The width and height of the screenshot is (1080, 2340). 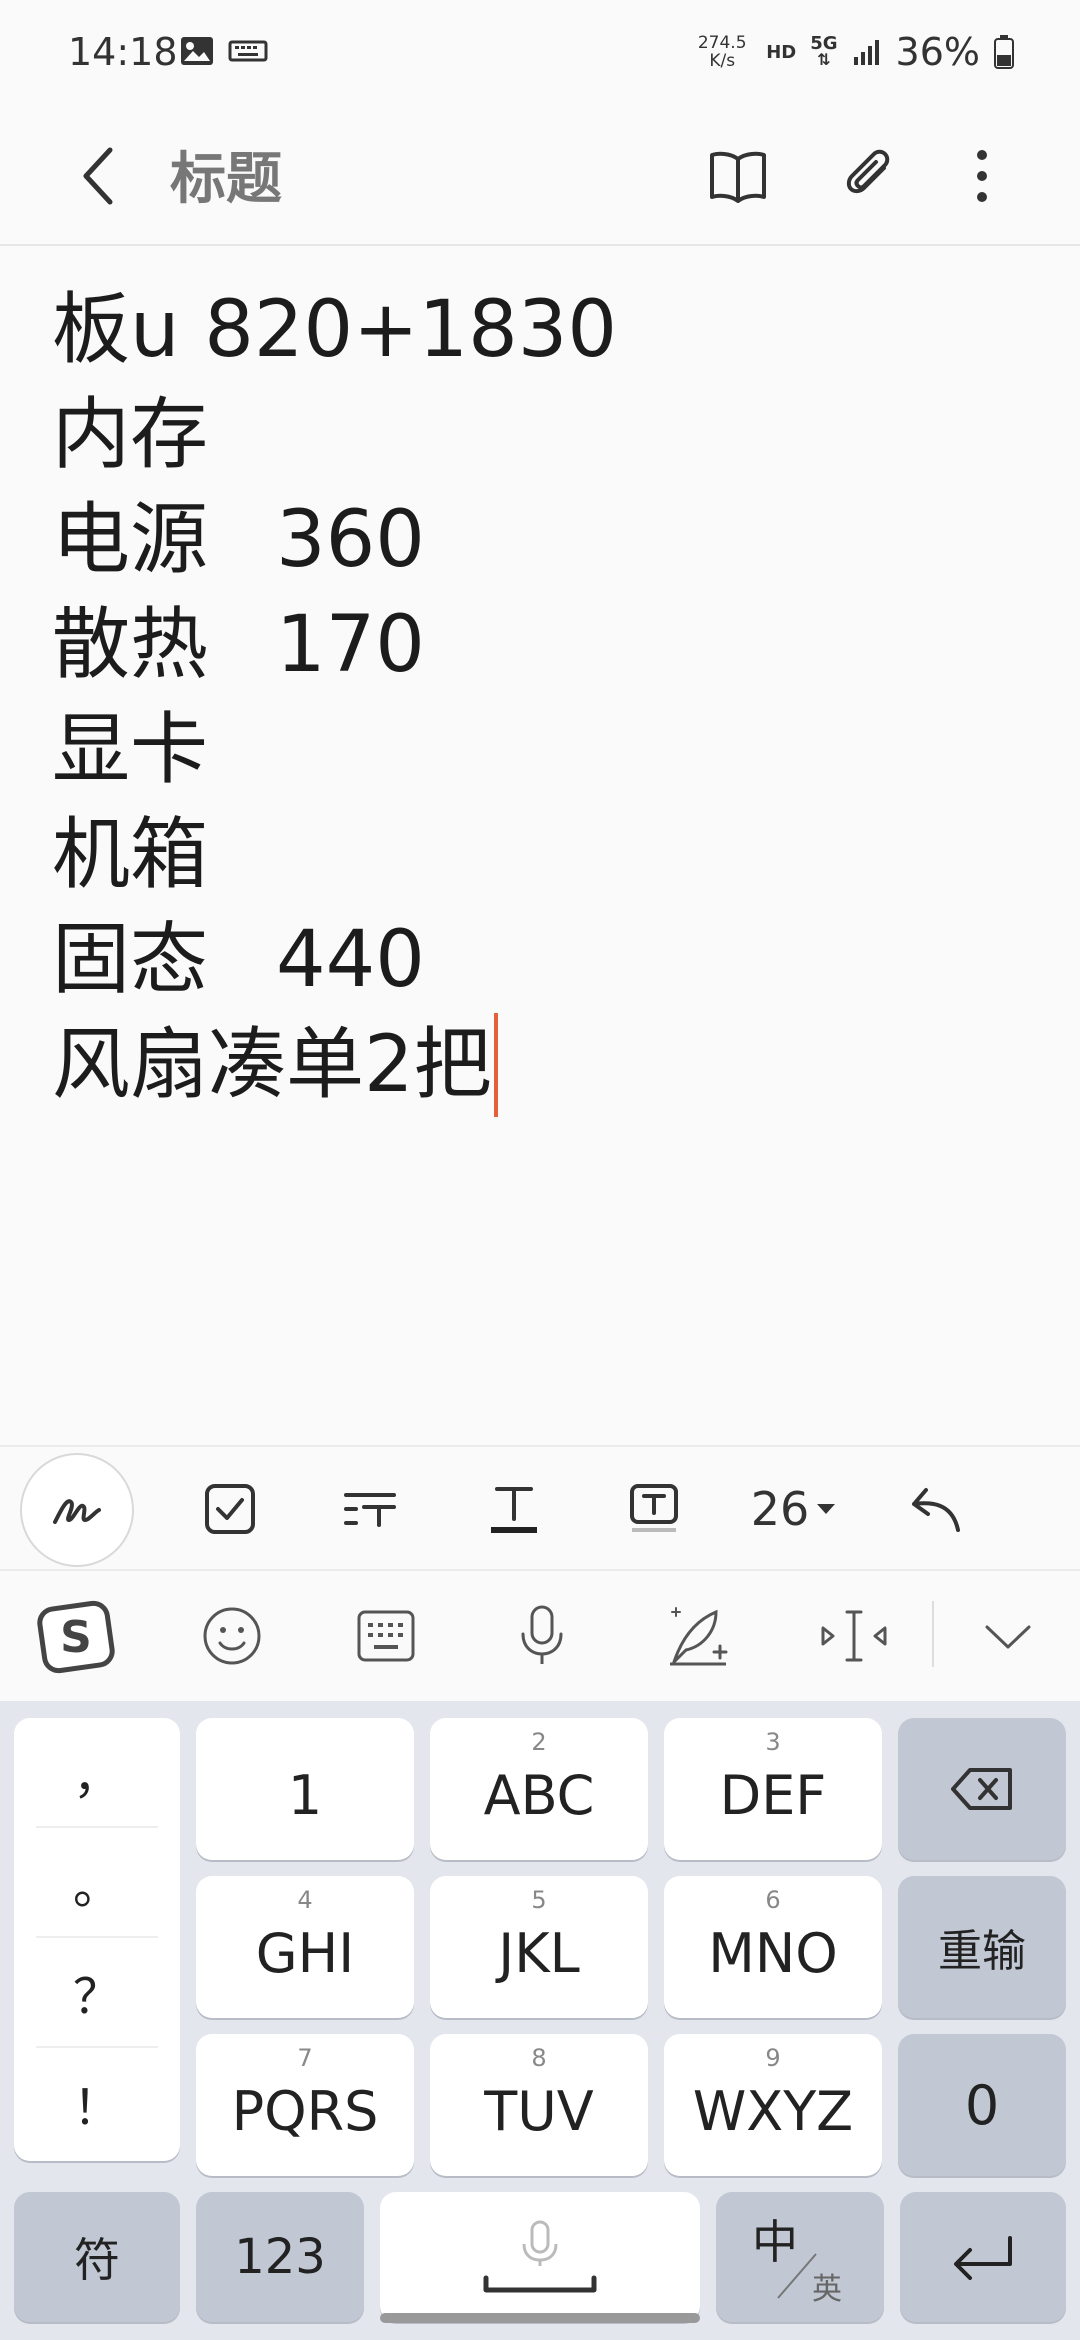 I want to click on gallery-icon, so click(x=197, y=51).